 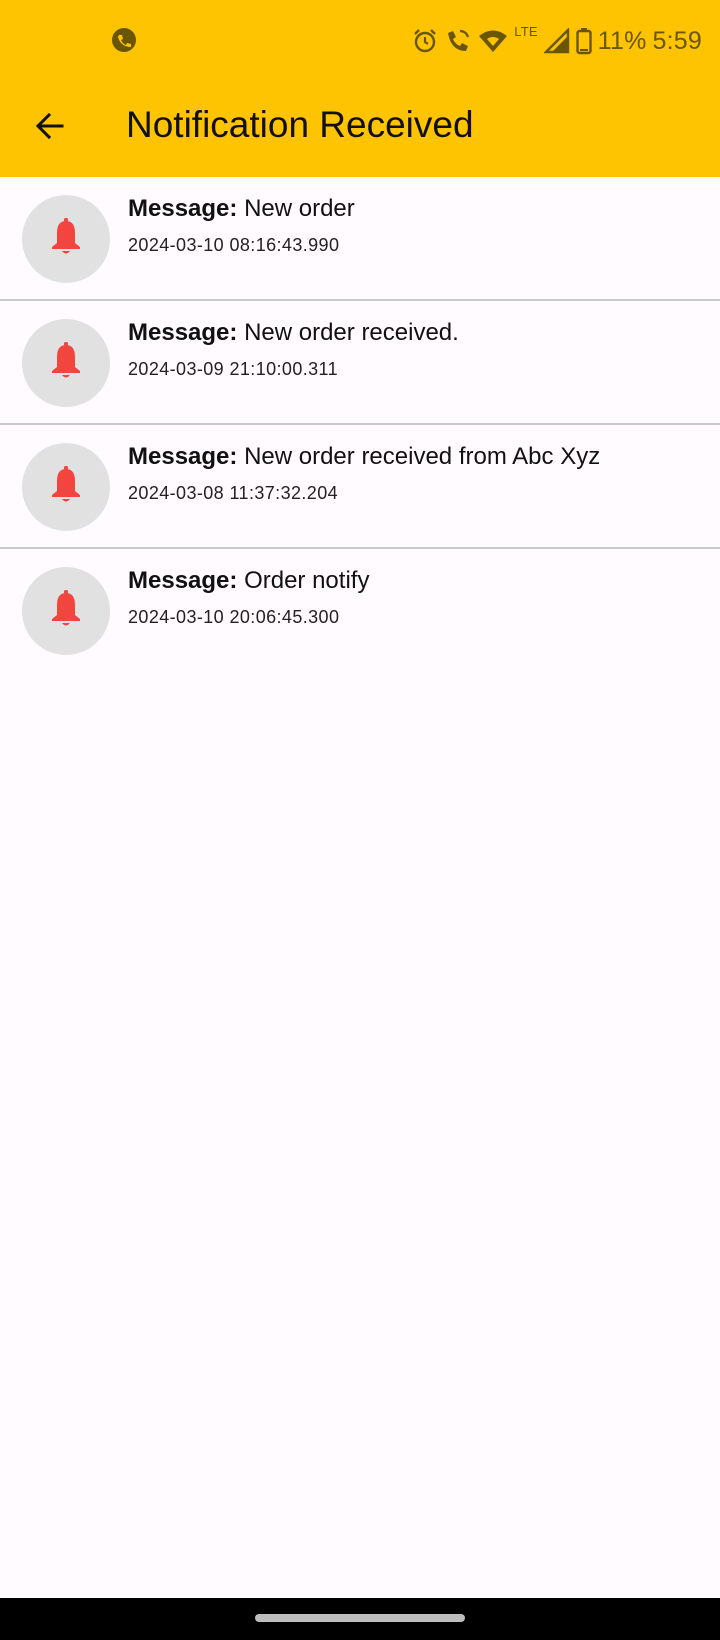 What do you see at coordinates (299, 208) in the screenshot?
I see `message-body: New order` at bounding box center [299, 208].